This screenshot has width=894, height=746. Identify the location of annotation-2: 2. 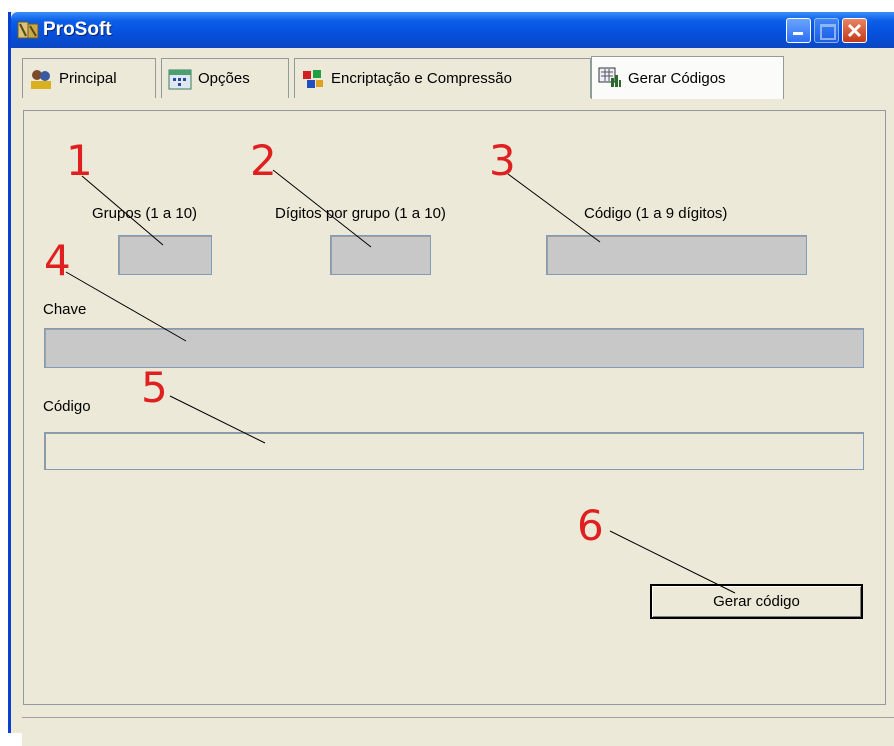
(263, 160).